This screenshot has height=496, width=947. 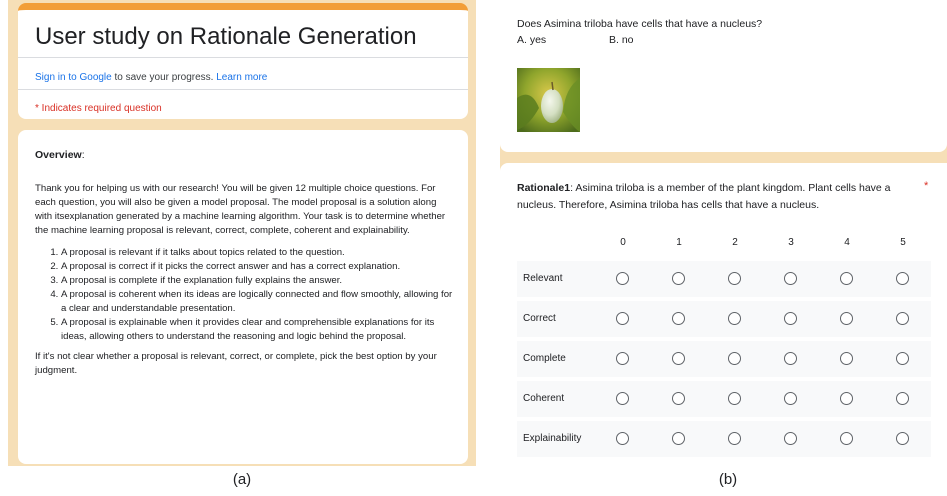 I want to click on learn-more-link: Learn more, so click(x=241, y=77).